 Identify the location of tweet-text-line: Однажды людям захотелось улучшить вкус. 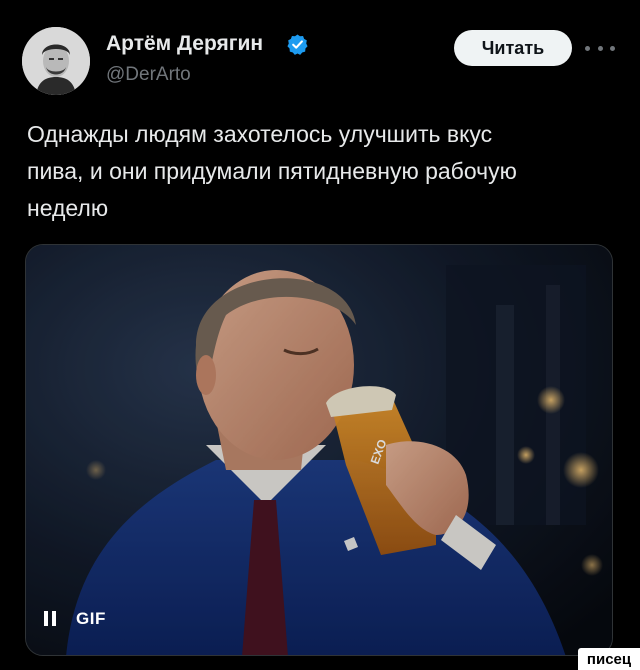
(260, 134).